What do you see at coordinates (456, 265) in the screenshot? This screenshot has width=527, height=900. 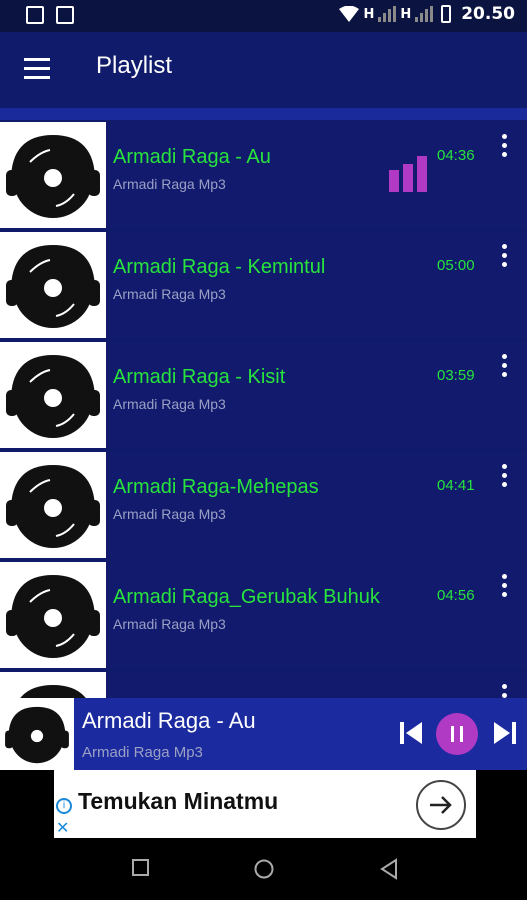 I see `song-duration: 05:00` at bounding box center [456, 265].